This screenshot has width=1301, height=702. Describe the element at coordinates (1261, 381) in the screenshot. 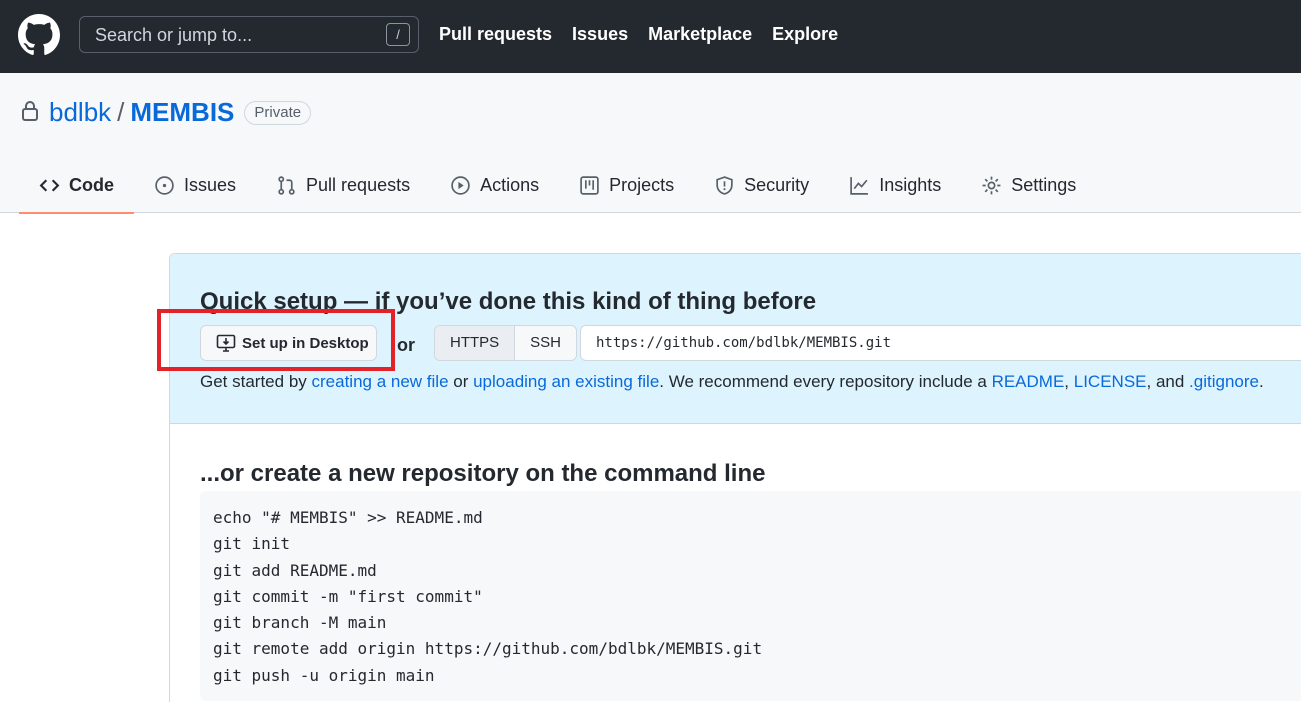

I see `text-segment: .` at that location.